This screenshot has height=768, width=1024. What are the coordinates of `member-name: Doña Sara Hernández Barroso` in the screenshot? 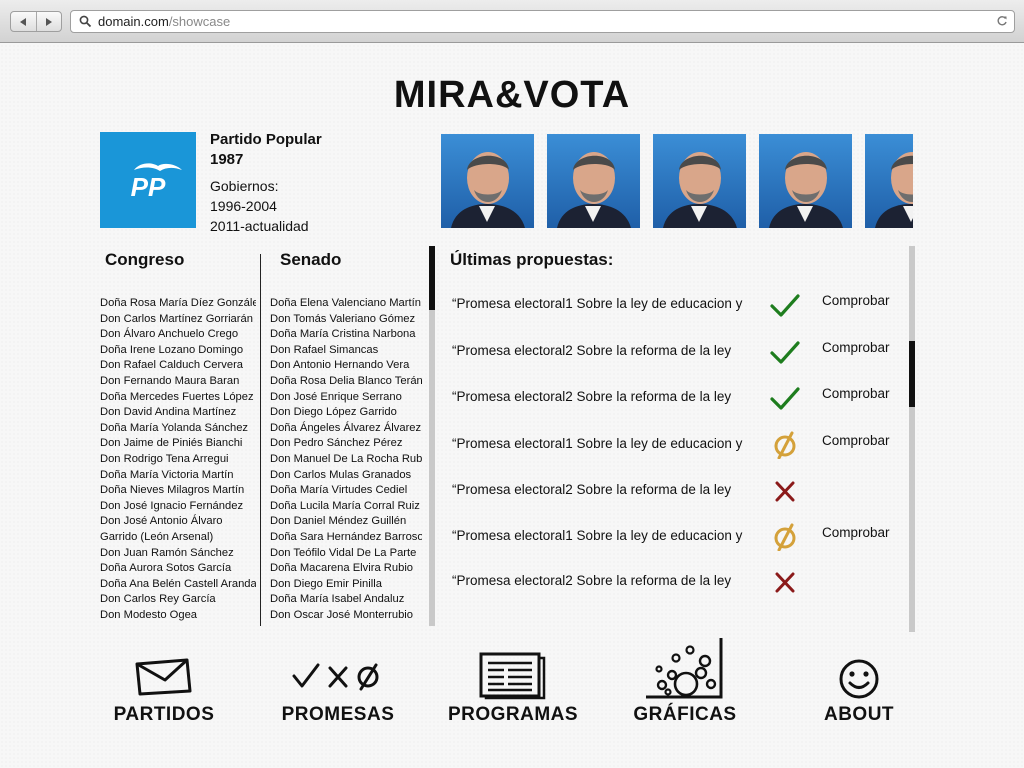 It's located at (346, 538).